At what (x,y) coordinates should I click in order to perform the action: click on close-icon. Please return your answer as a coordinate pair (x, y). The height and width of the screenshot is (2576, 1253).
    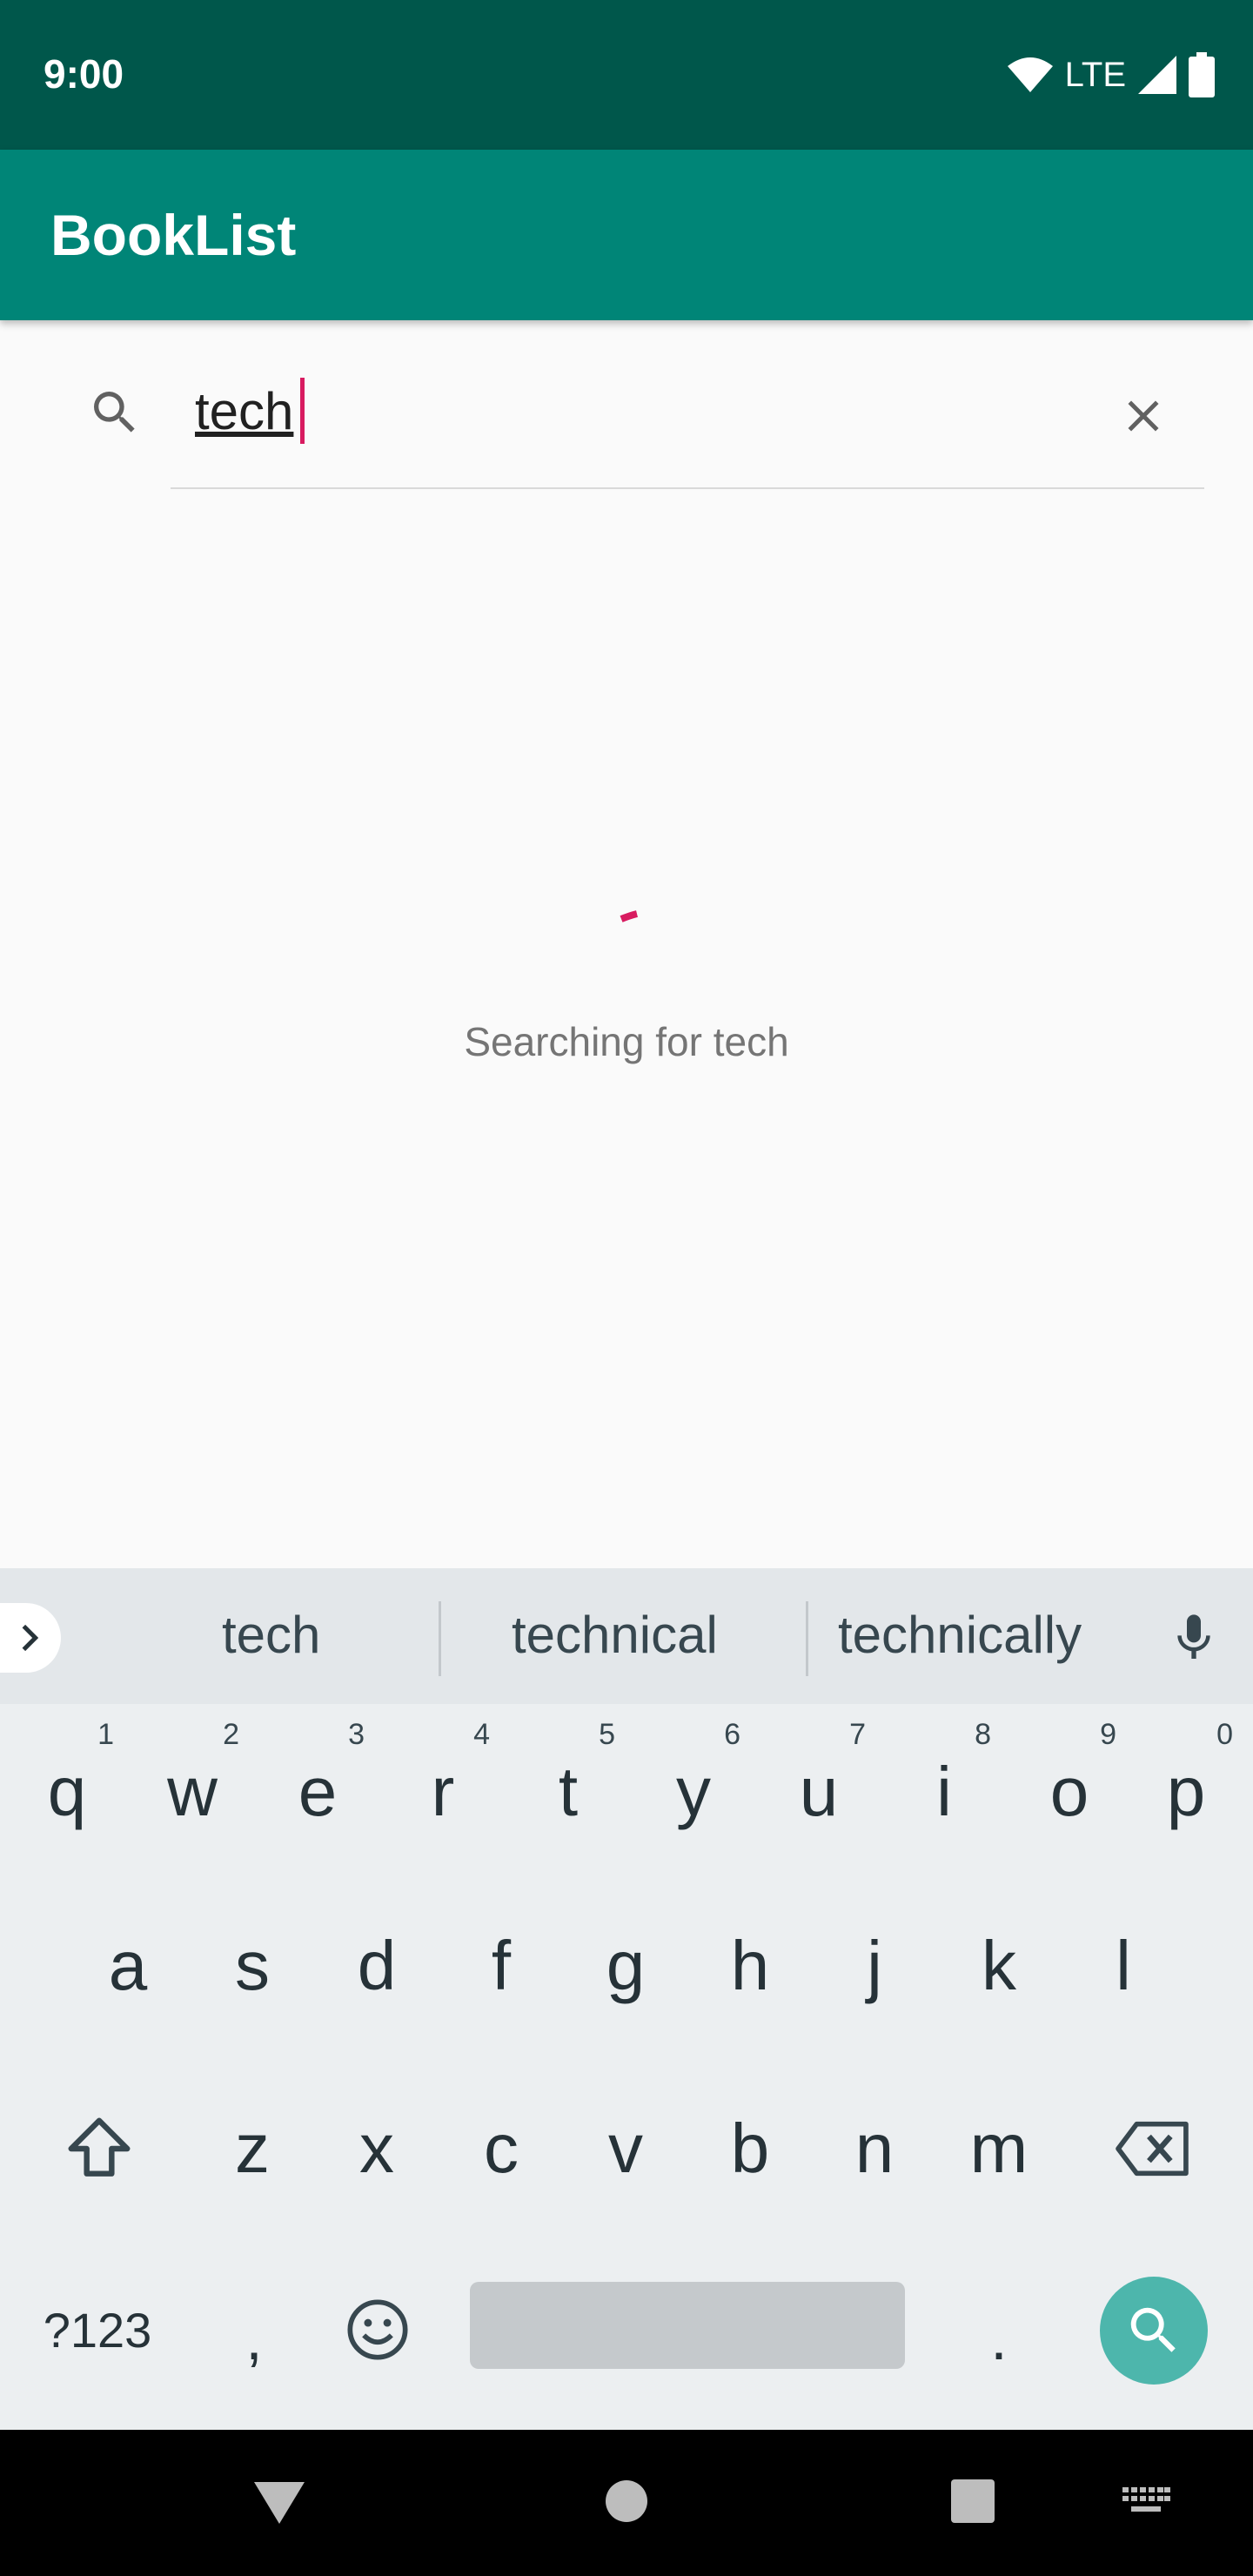
    Looking at the image, I should click on (1143, 416).